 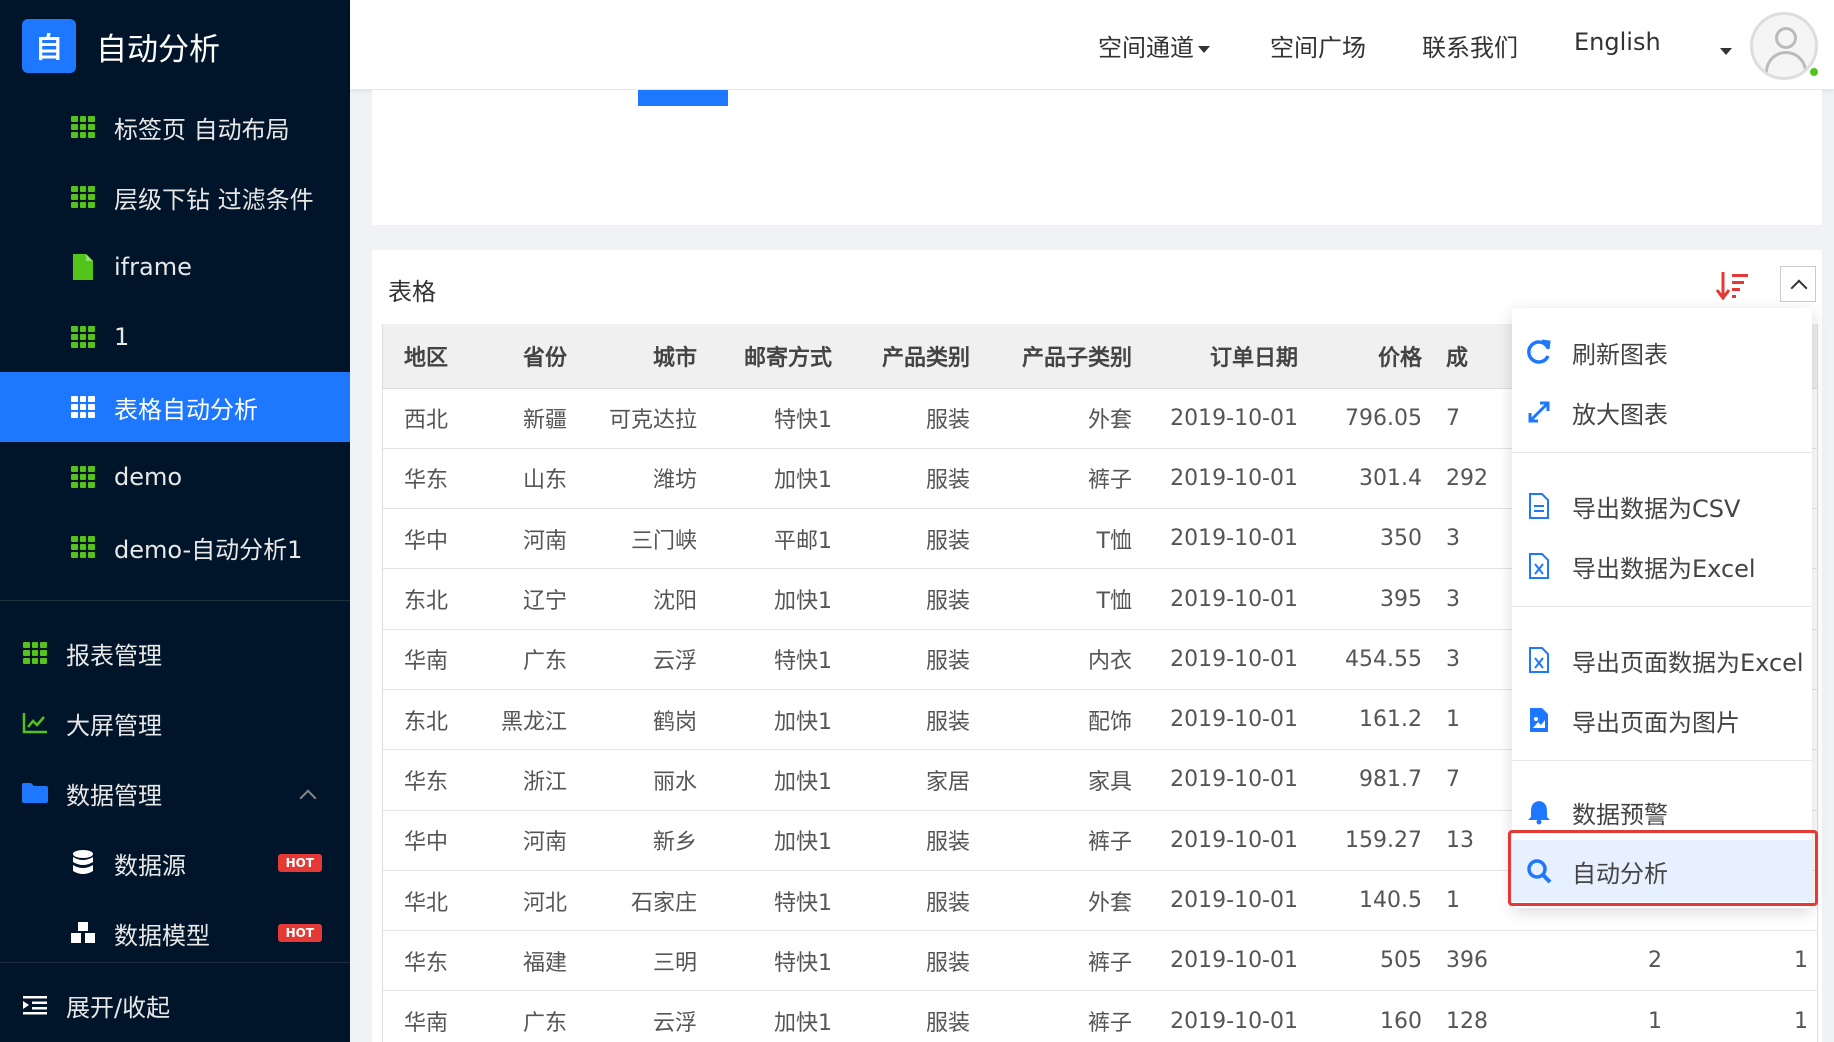 What do you see at coordinates (774, 780) in the screenshot?
I see `table-cell: 加快1` at bounding box center [774, 780].